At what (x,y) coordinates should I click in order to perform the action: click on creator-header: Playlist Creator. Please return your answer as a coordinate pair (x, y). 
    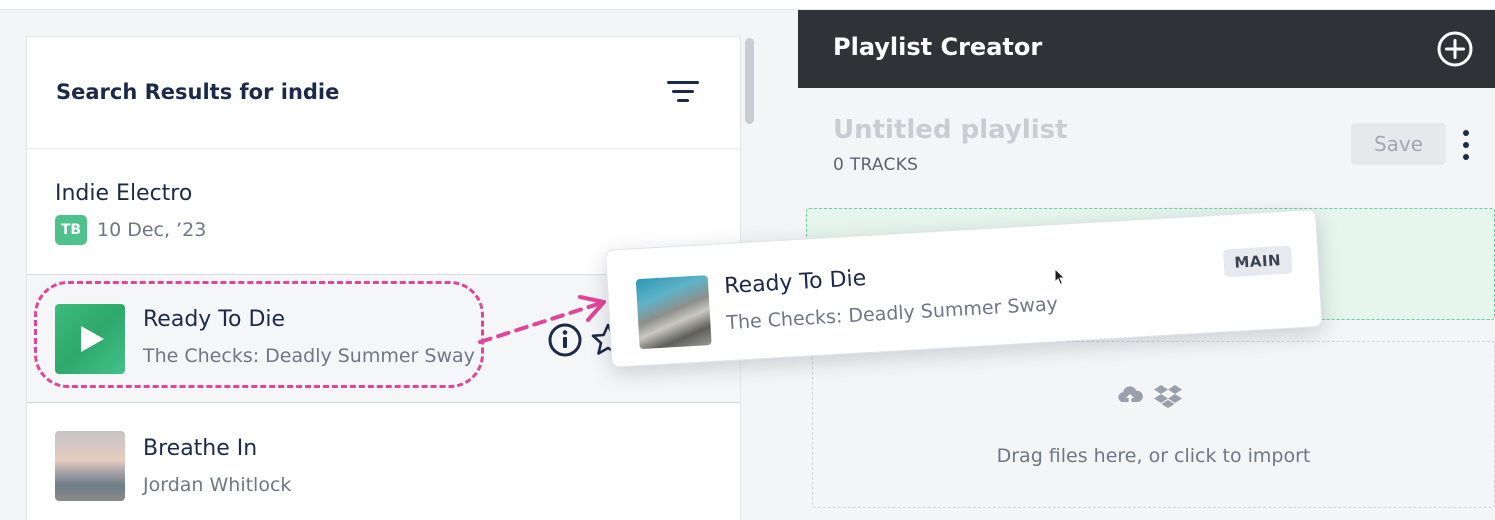
    Looking at the image, I should click on (1146, 49).